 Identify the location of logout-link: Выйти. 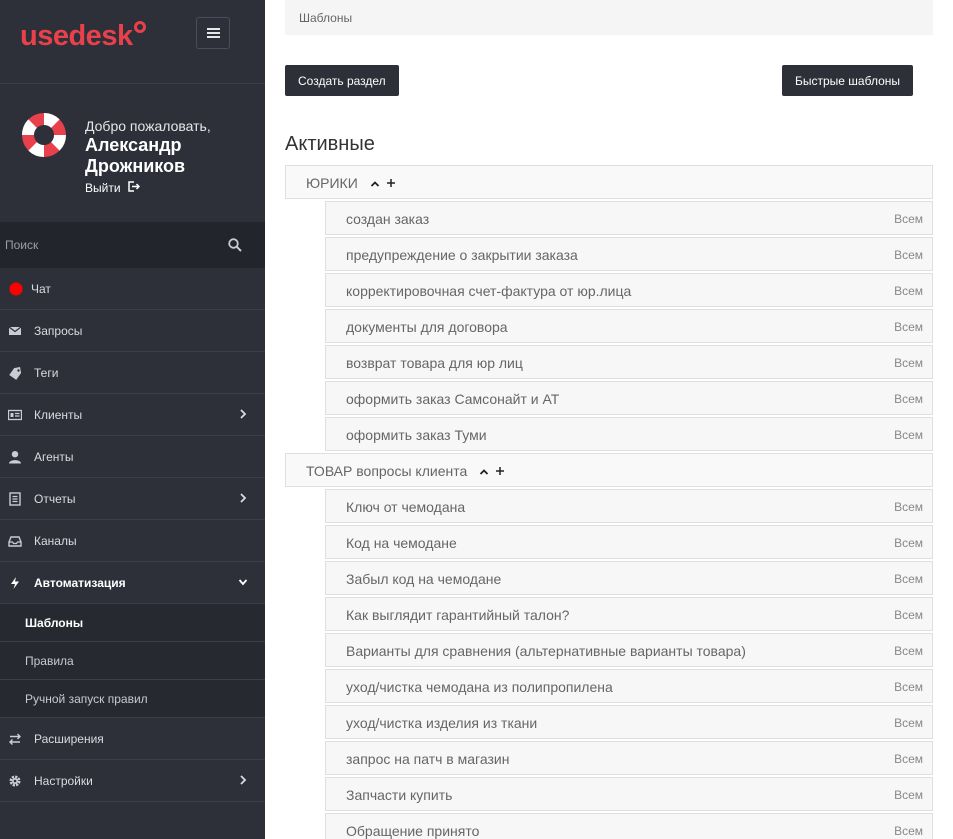
(112, 188).